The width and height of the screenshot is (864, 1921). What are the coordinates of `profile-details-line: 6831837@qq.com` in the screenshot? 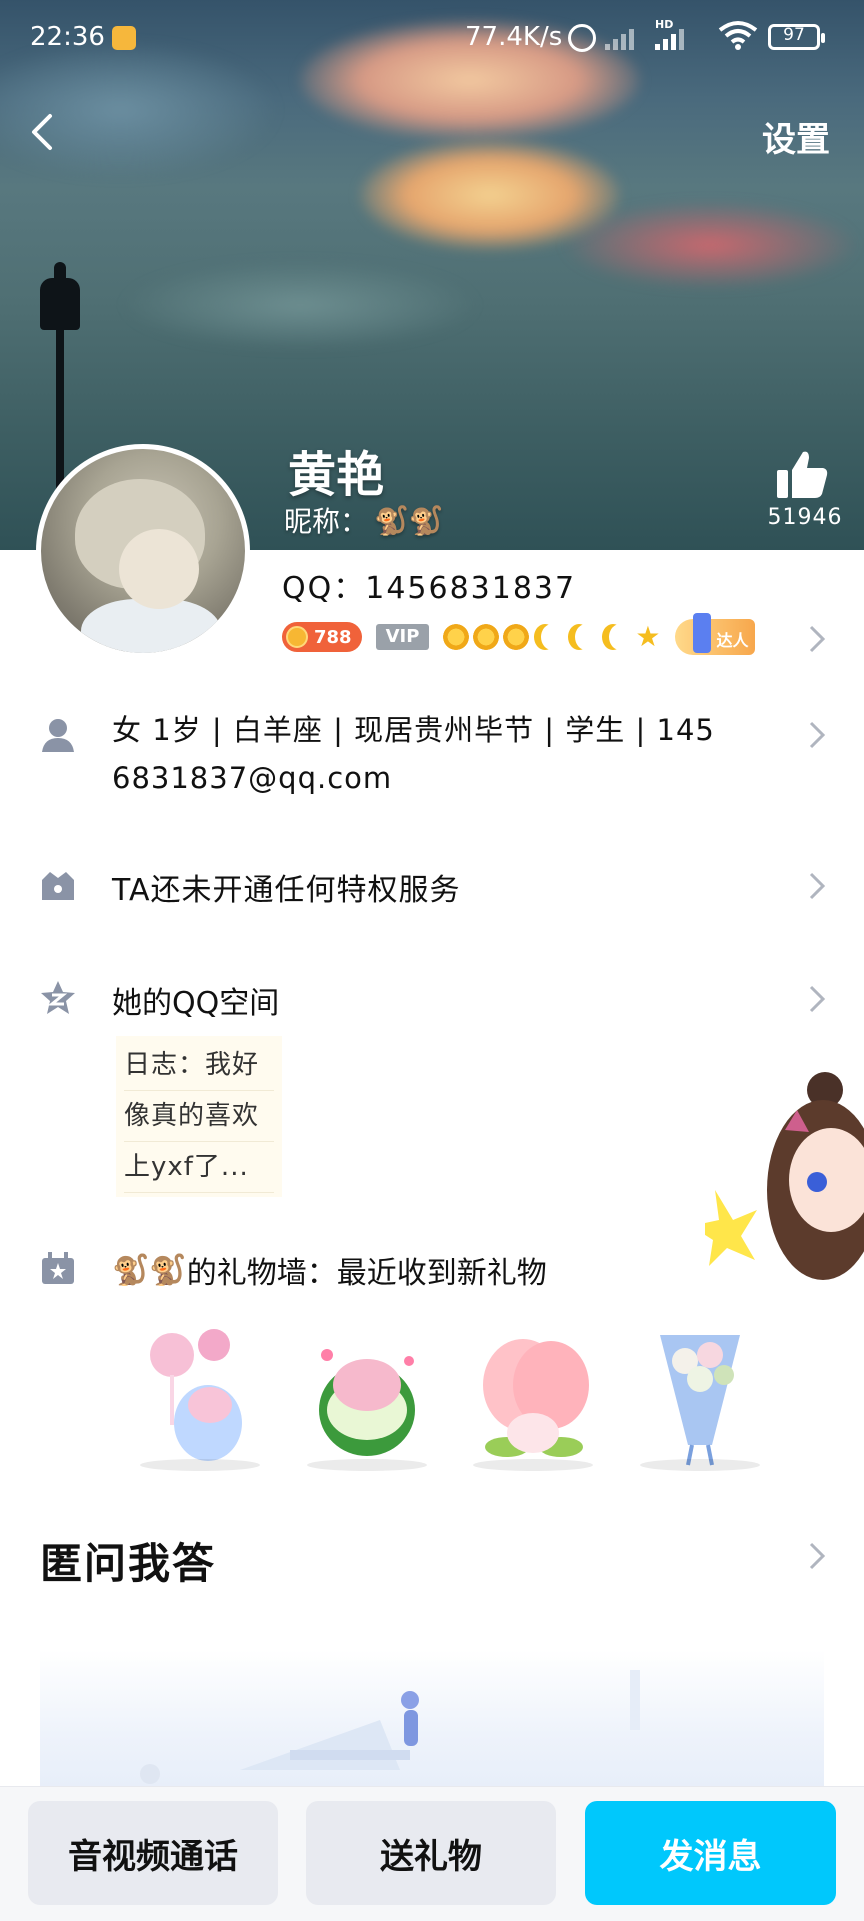 It's located at (252, 778).